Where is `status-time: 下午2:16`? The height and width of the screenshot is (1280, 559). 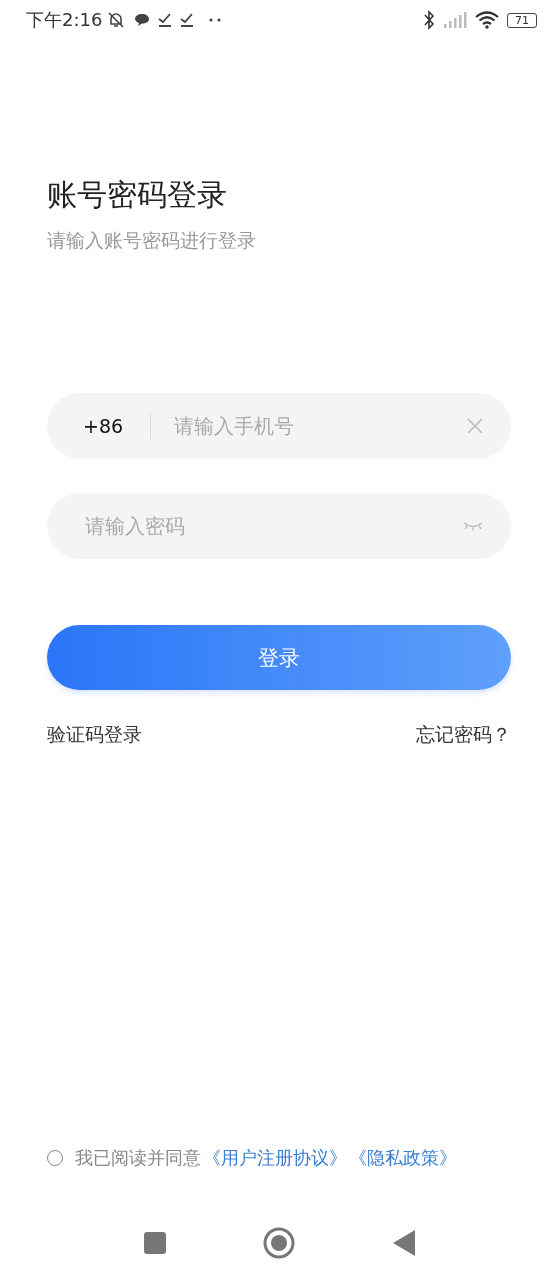
status-time: 下午2:16 is located at coordinates (64, 20).